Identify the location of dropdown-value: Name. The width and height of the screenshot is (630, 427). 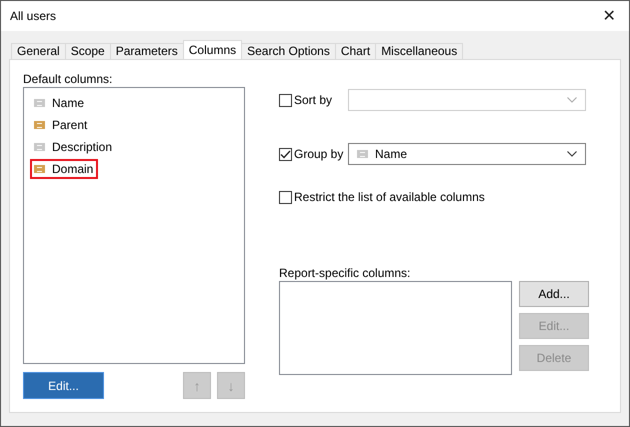
(391, 154).